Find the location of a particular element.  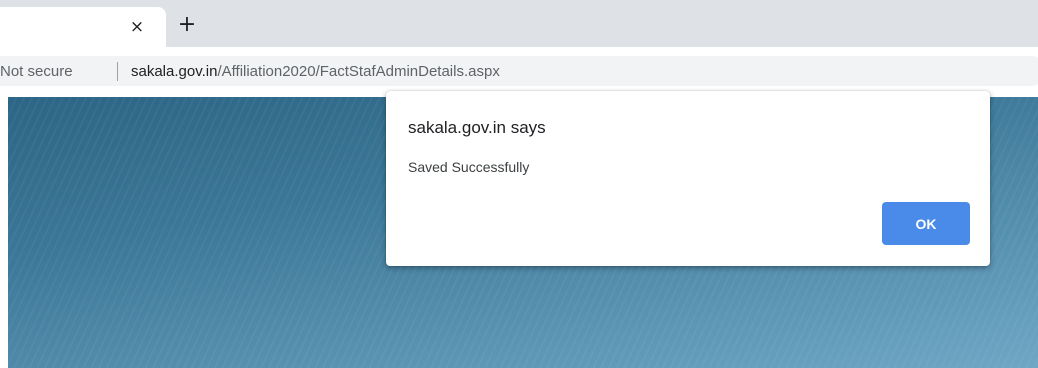

tab-strip: × + is located at coordinates (519, 23).